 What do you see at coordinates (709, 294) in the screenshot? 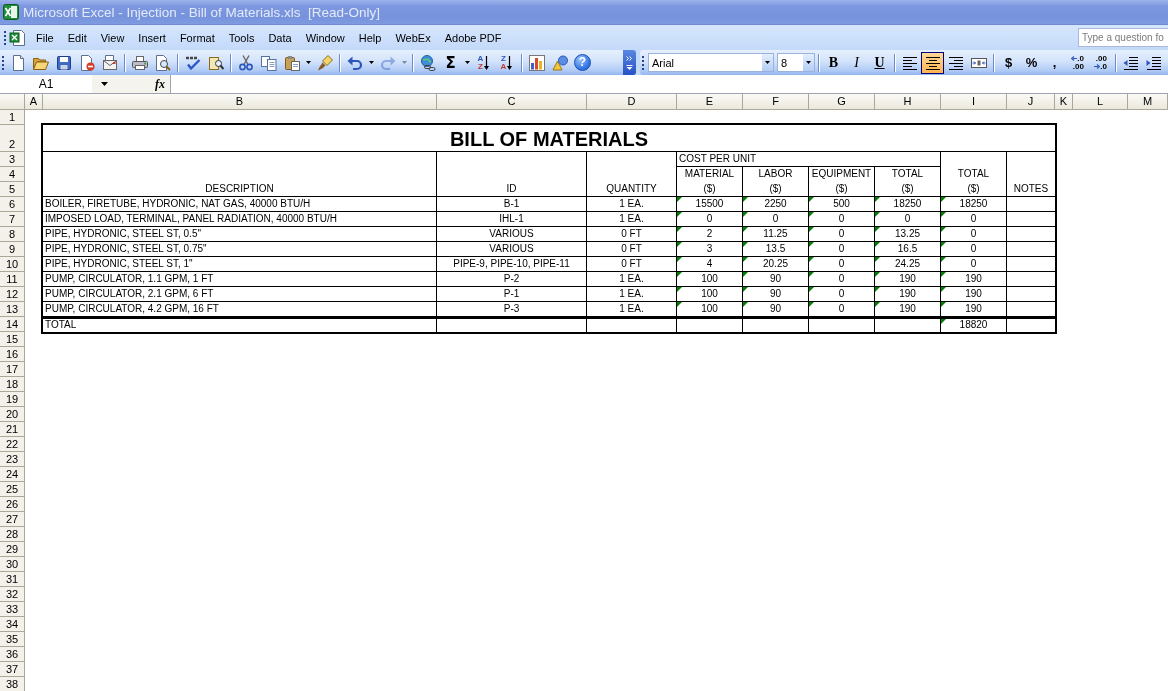
I see `table-cell: 100` at bounding box center [709, 294].